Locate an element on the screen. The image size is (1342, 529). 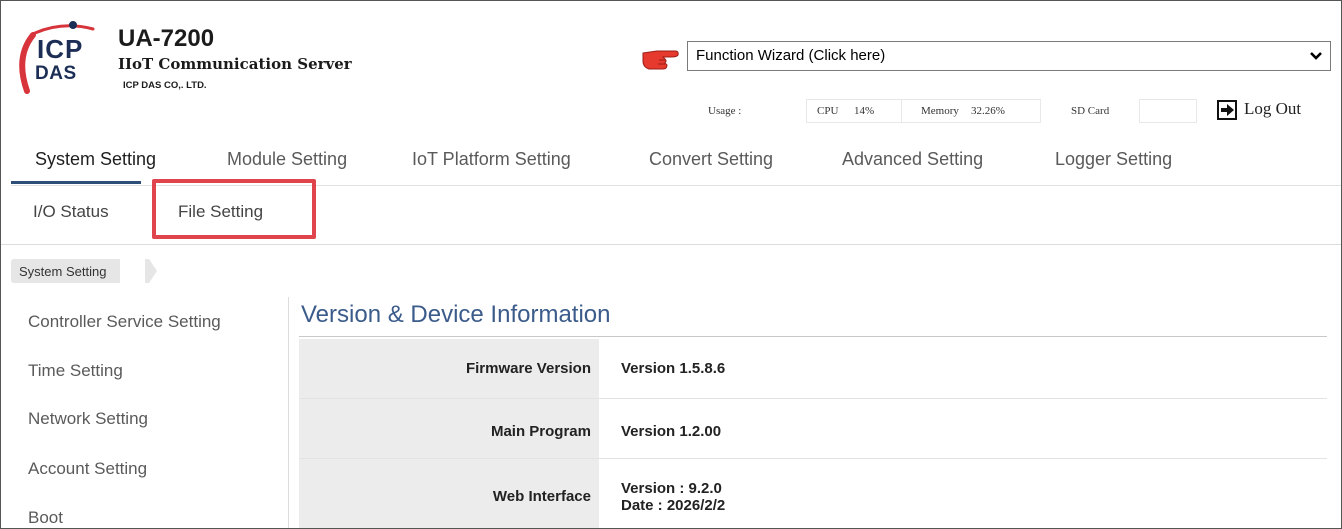
file-setting-highlight is located at coordinates (234, 209).